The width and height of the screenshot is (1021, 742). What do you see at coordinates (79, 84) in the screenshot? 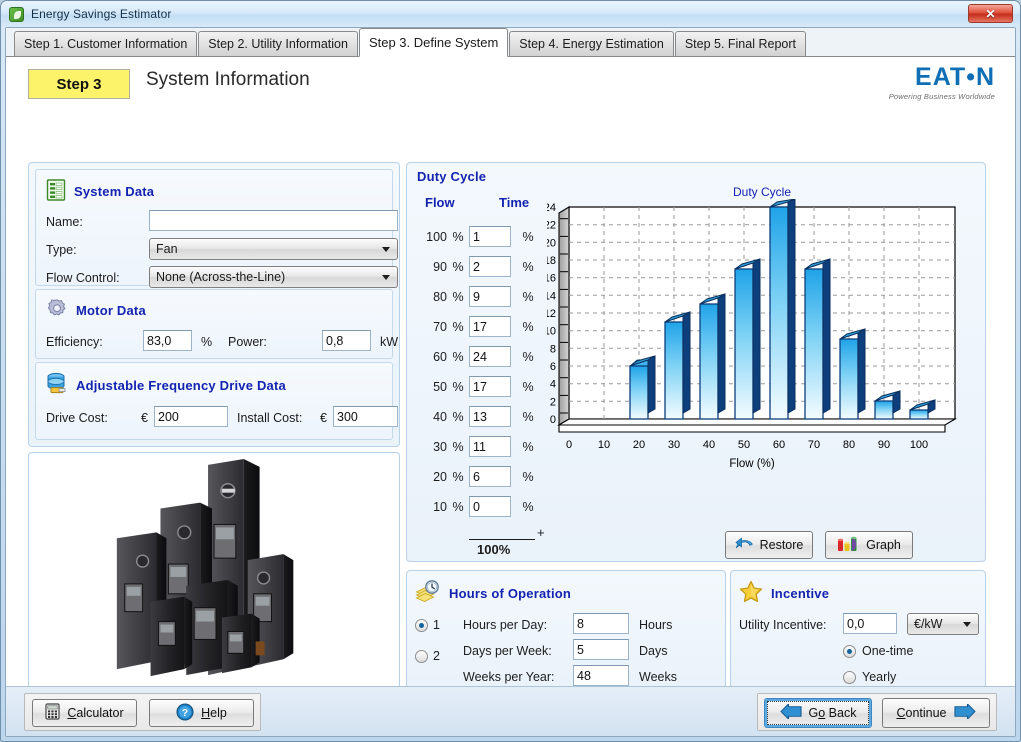
I see `step-badge: Step 3` at bounding box center [79, 84].